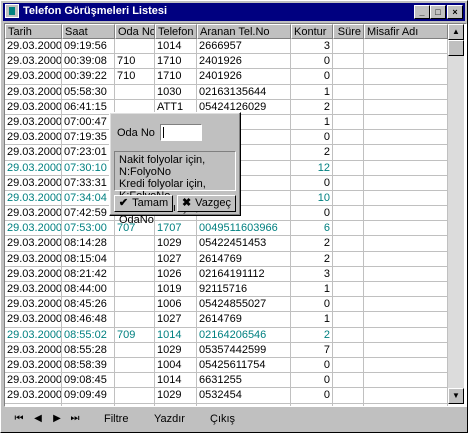 This screenshot has height=433, width=468. I want to click on cell-telefon: 1027, so click(176, 259).